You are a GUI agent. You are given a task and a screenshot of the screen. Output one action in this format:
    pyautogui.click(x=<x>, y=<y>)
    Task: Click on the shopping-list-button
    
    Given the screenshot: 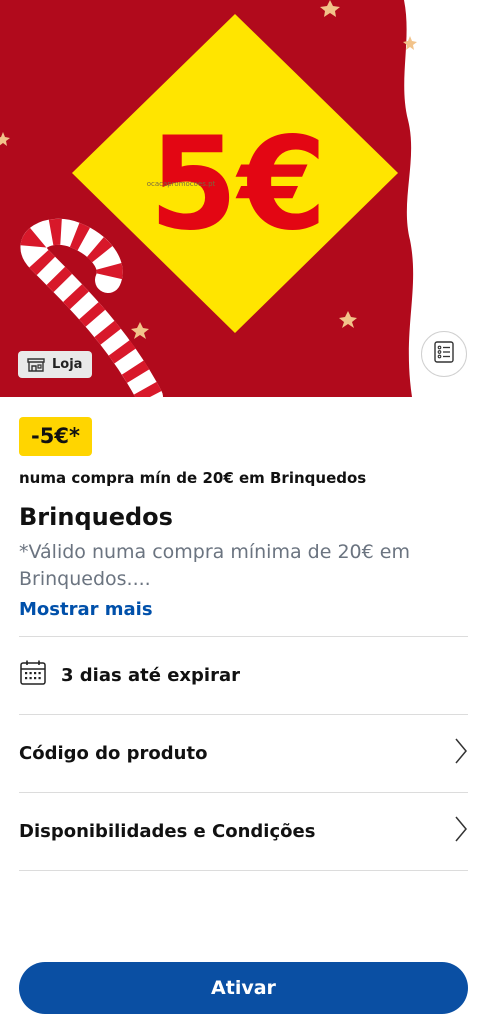 What is the action you would take?
    pyautogui.click(x=444, y=354)
    